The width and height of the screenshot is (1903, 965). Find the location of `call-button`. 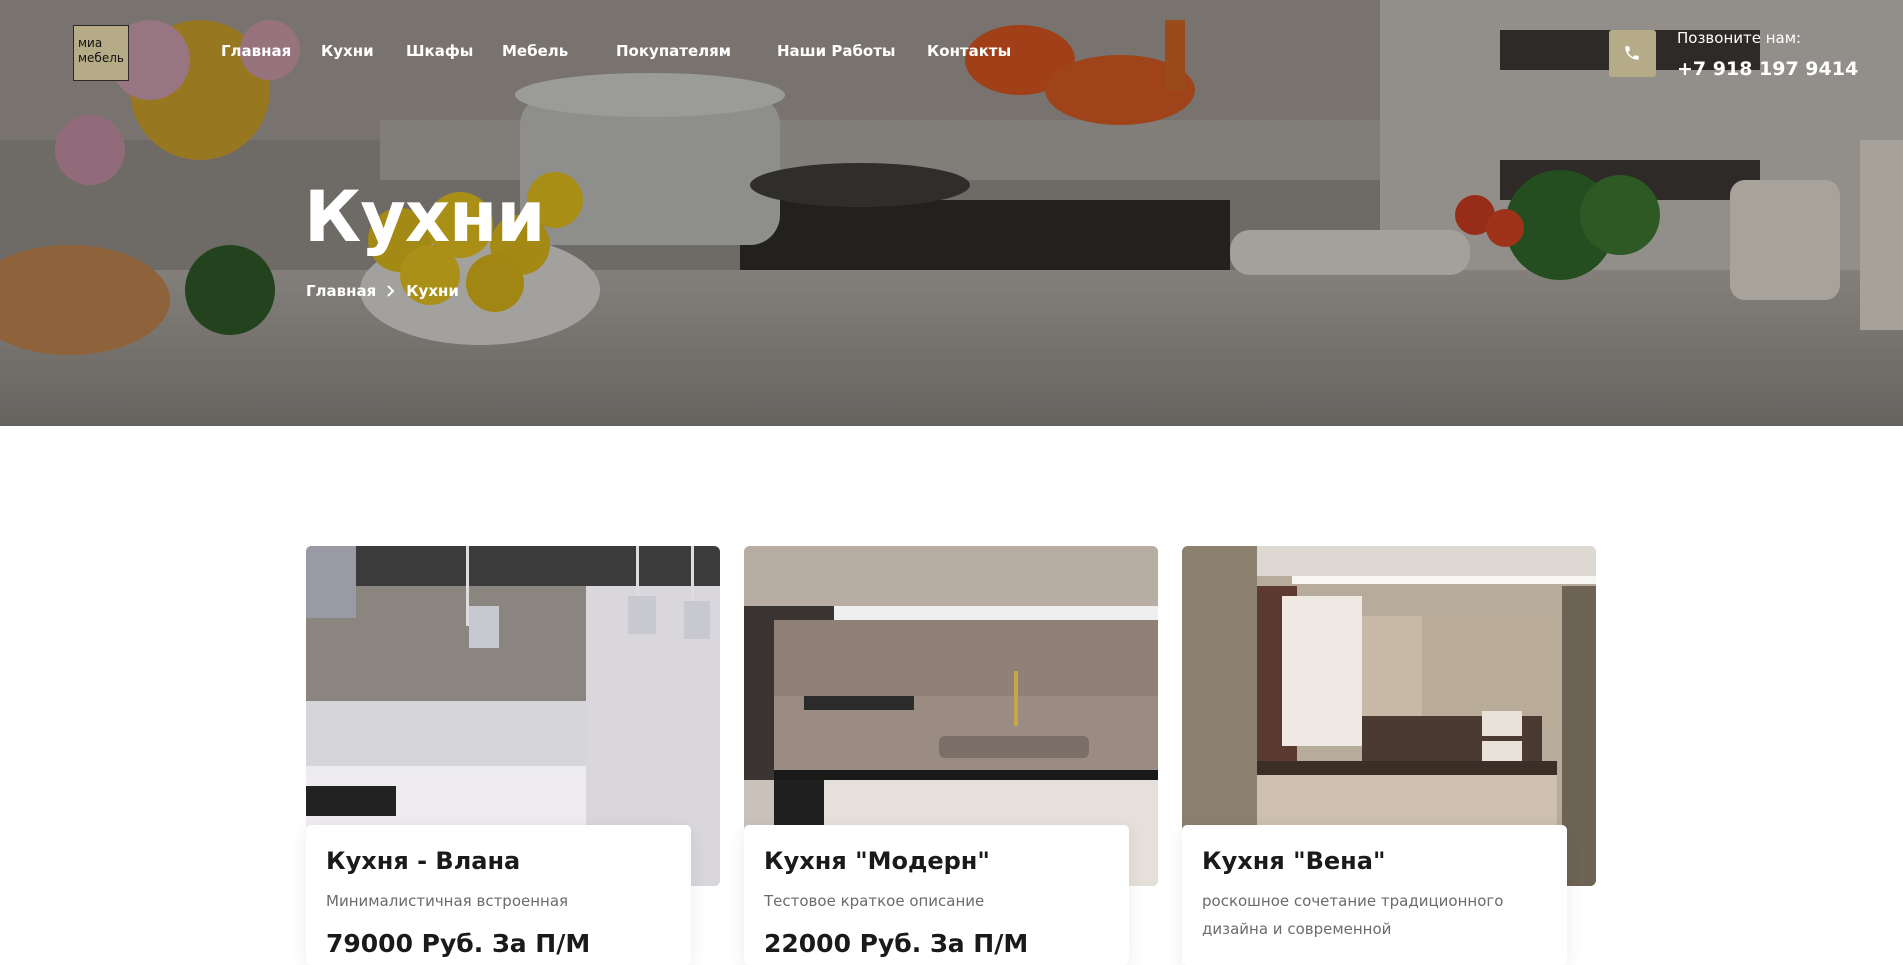

call-button is located at coordinates (1632, 53).